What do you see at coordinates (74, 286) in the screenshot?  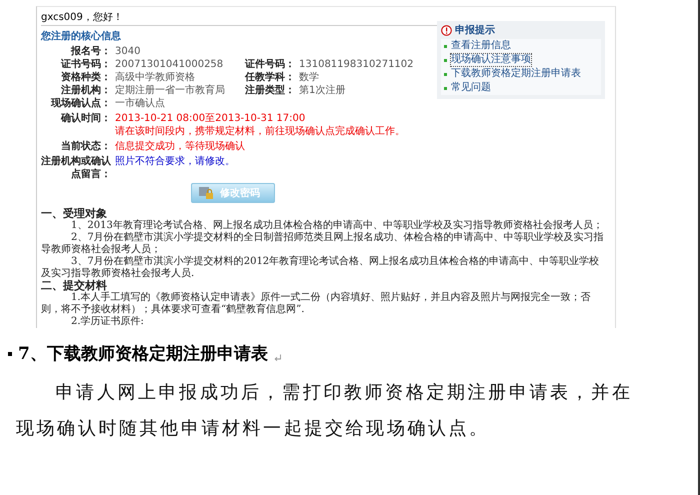 I see `section-title: 二、提交材料` at bounding box center [74, 286].